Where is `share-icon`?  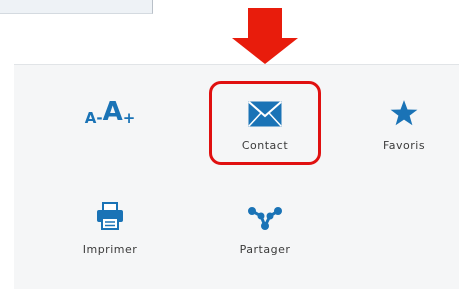 share-icon is located at coordinates (265, 211).